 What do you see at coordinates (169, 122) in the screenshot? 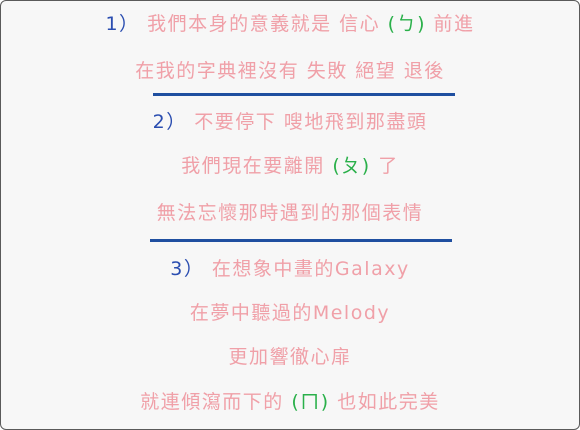
I see `section-number: 2）` at bounding box center [169, 122].